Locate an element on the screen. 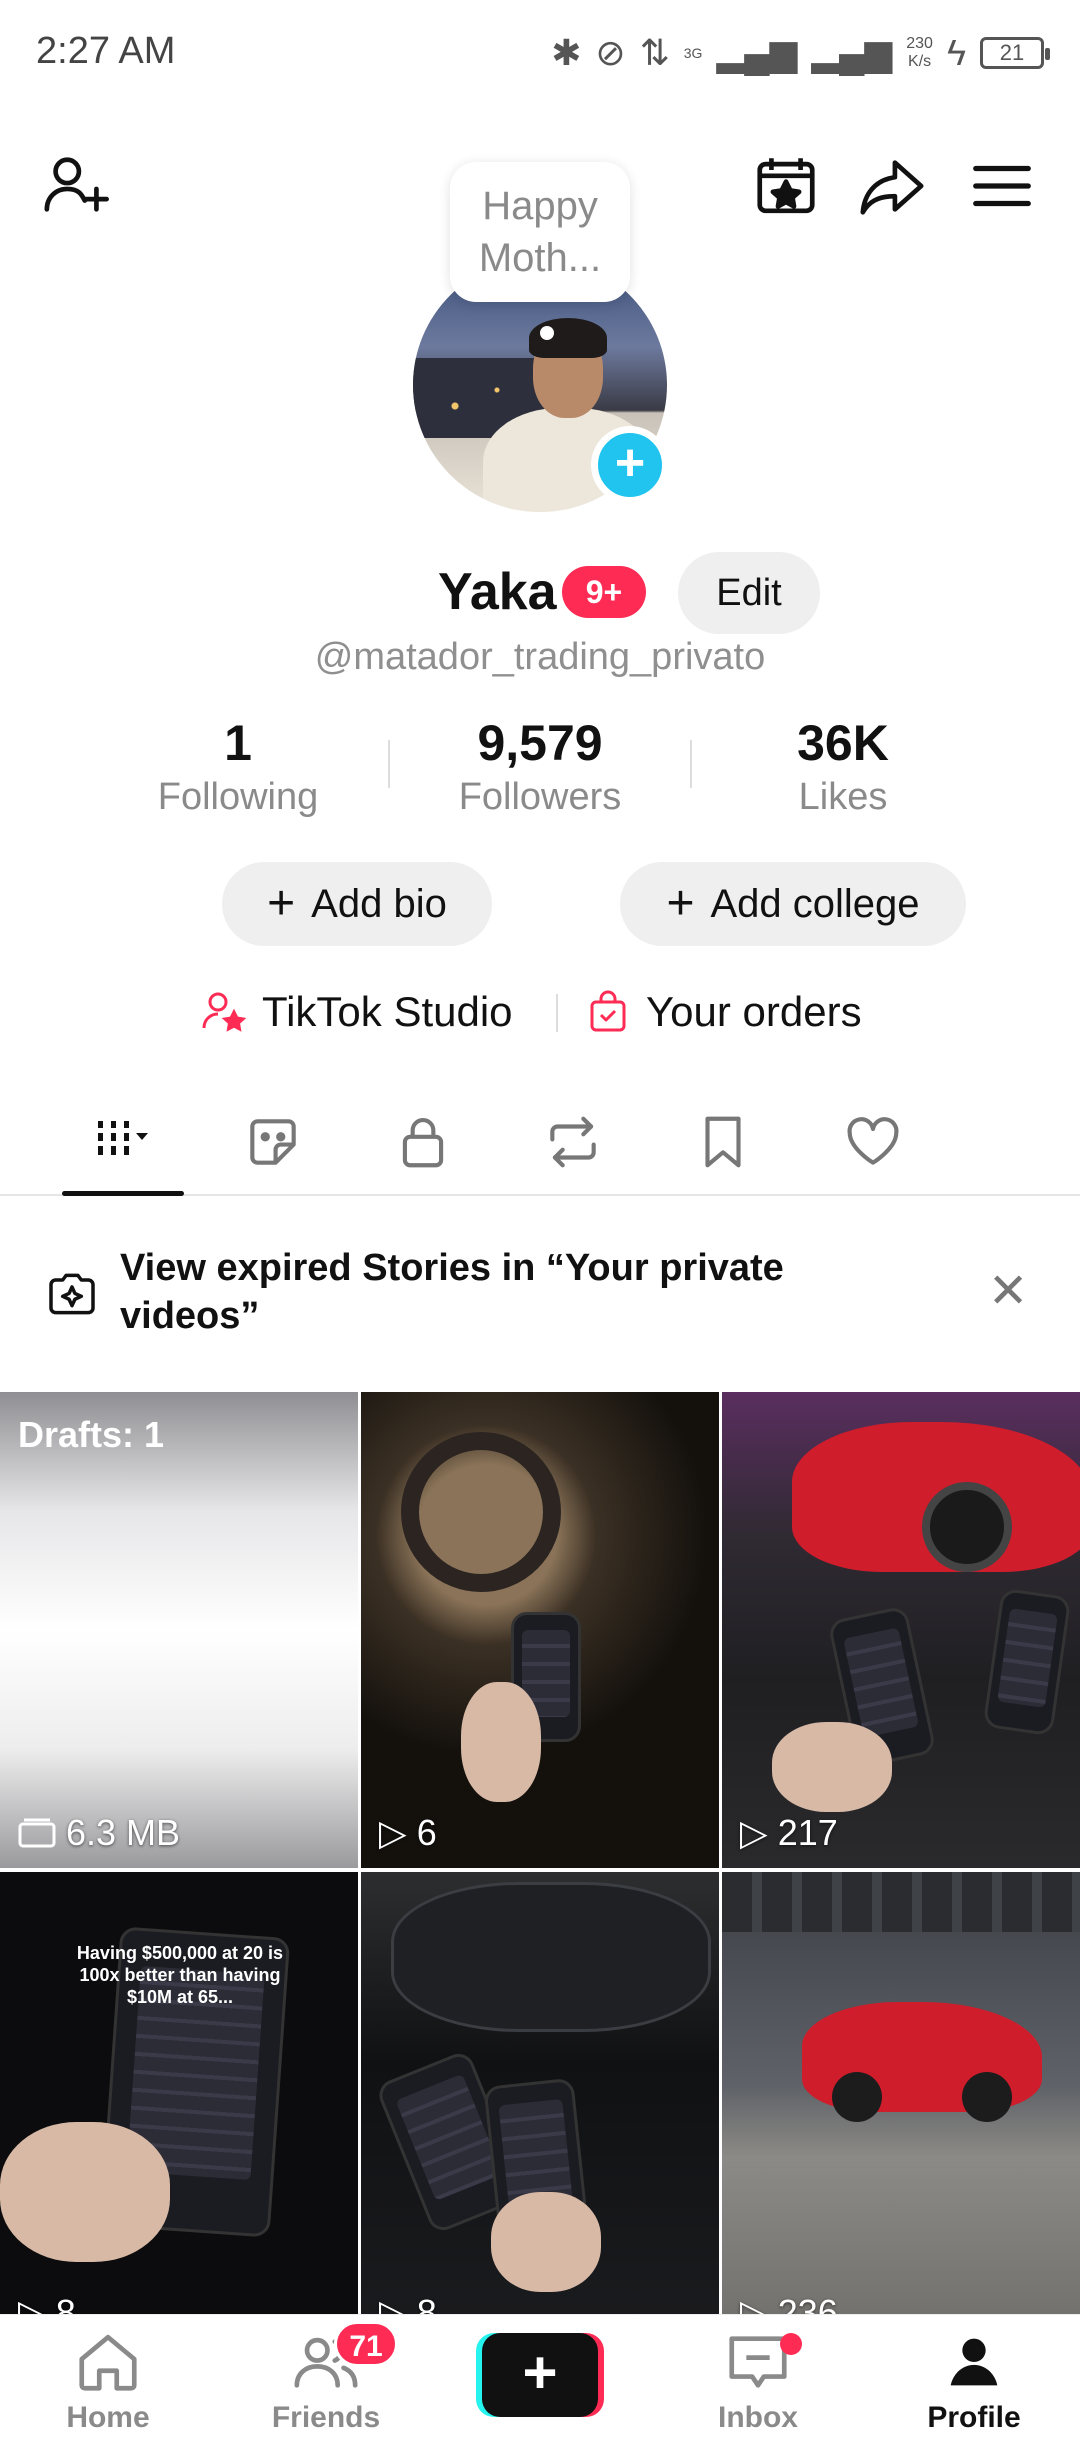 The width and height of the screenshot is (1080, 2460). tab-stickers is located at coordinates (273, 1142).